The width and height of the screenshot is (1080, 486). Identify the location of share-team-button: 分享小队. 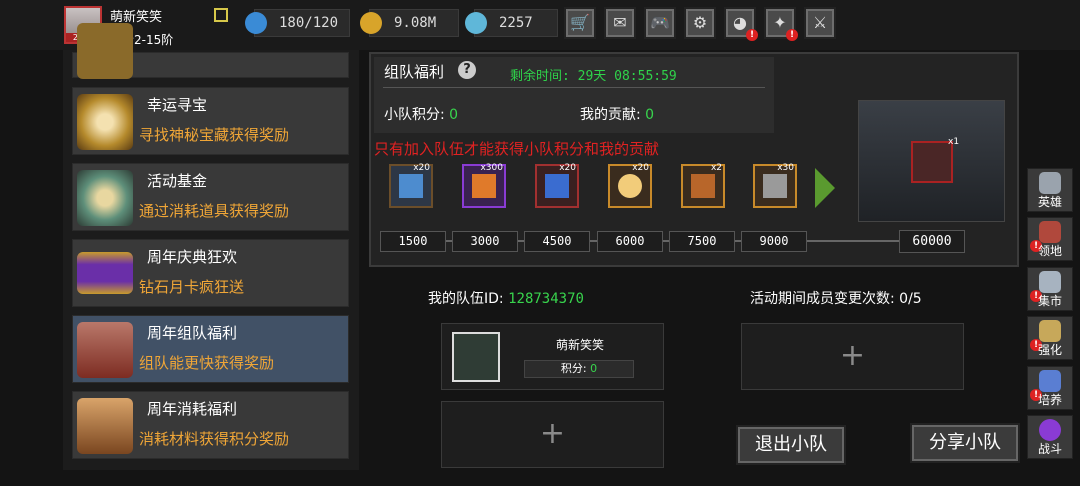
(965, 443).